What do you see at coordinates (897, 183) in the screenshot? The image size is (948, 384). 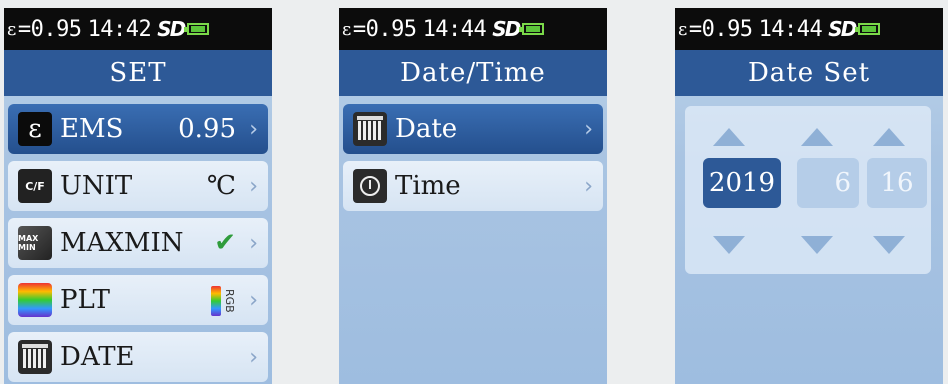 I see `day-field: 16` at bounding box center [897, 183].